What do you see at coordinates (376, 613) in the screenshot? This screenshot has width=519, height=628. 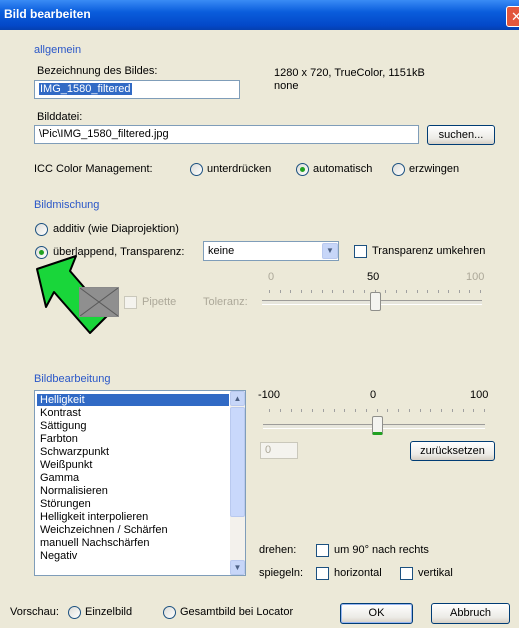 I see `ok-button: OK` at bounding box center [376, 613].